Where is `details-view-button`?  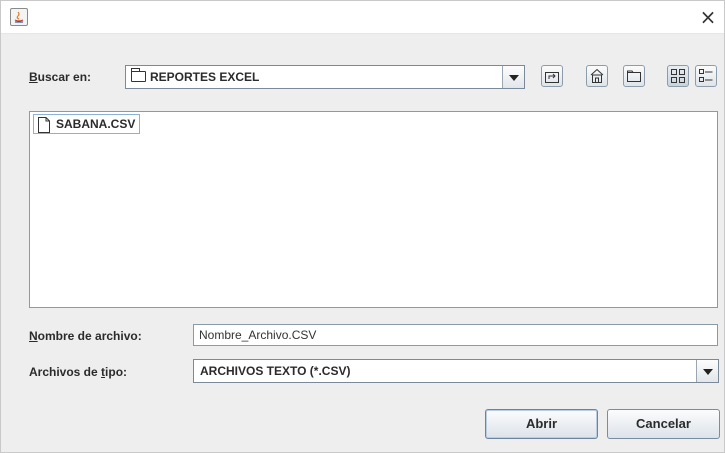 details-view-button is located at coordinates (706, 76).